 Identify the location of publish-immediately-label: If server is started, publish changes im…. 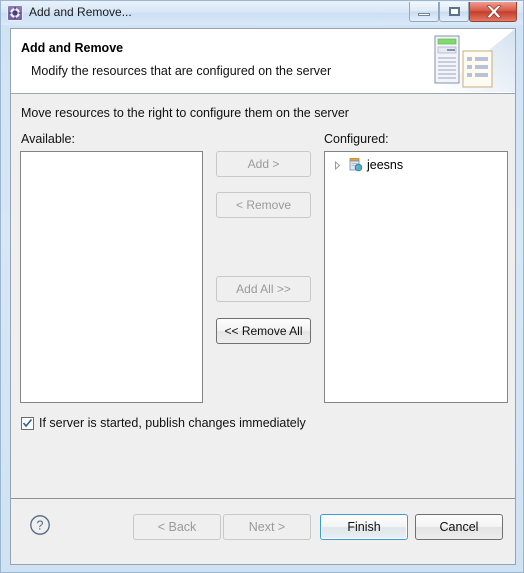
(172, 423).